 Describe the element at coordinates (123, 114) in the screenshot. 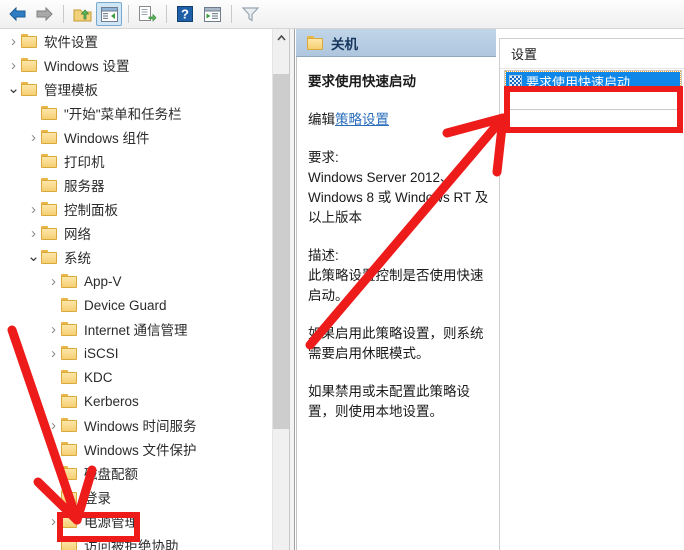

I see `tree-item-label: "开始"菜单和任务栏` at that location.